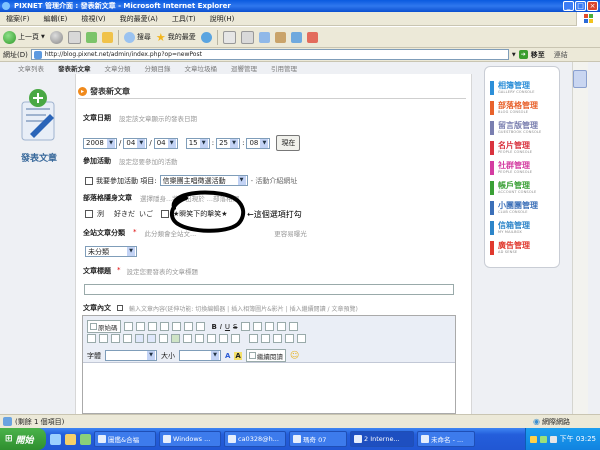  I want to click on console-item-profile: 名片管理 PEOPLE CONSOLE, so click(523, 148).